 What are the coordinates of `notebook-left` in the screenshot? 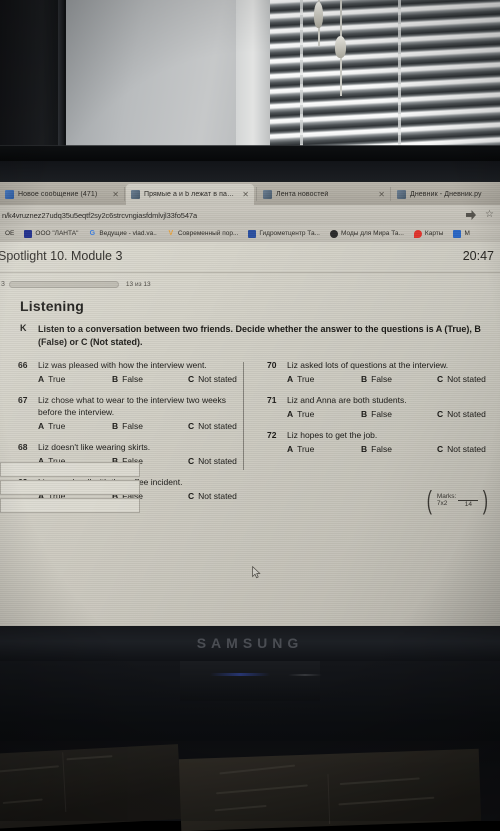 It's located at (91, 786).